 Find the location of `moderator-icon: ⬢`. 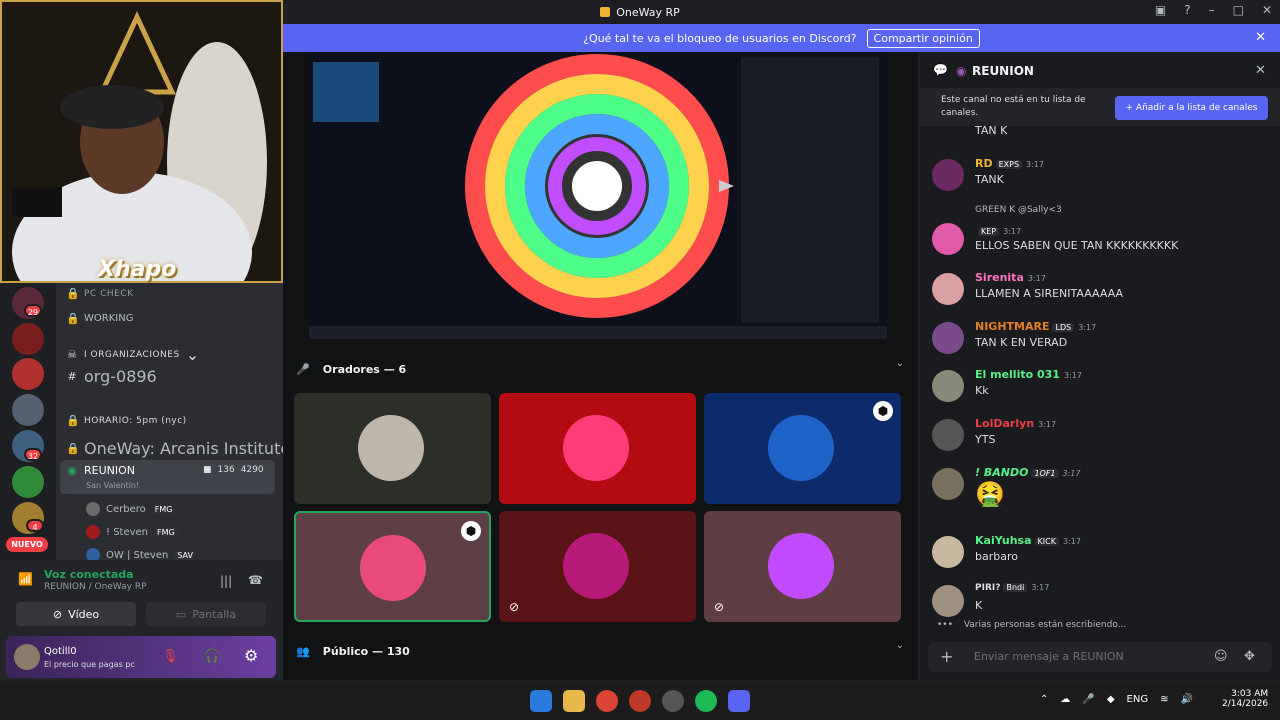

moderator-icon: ⬢ is located at coordinates (471, 531).